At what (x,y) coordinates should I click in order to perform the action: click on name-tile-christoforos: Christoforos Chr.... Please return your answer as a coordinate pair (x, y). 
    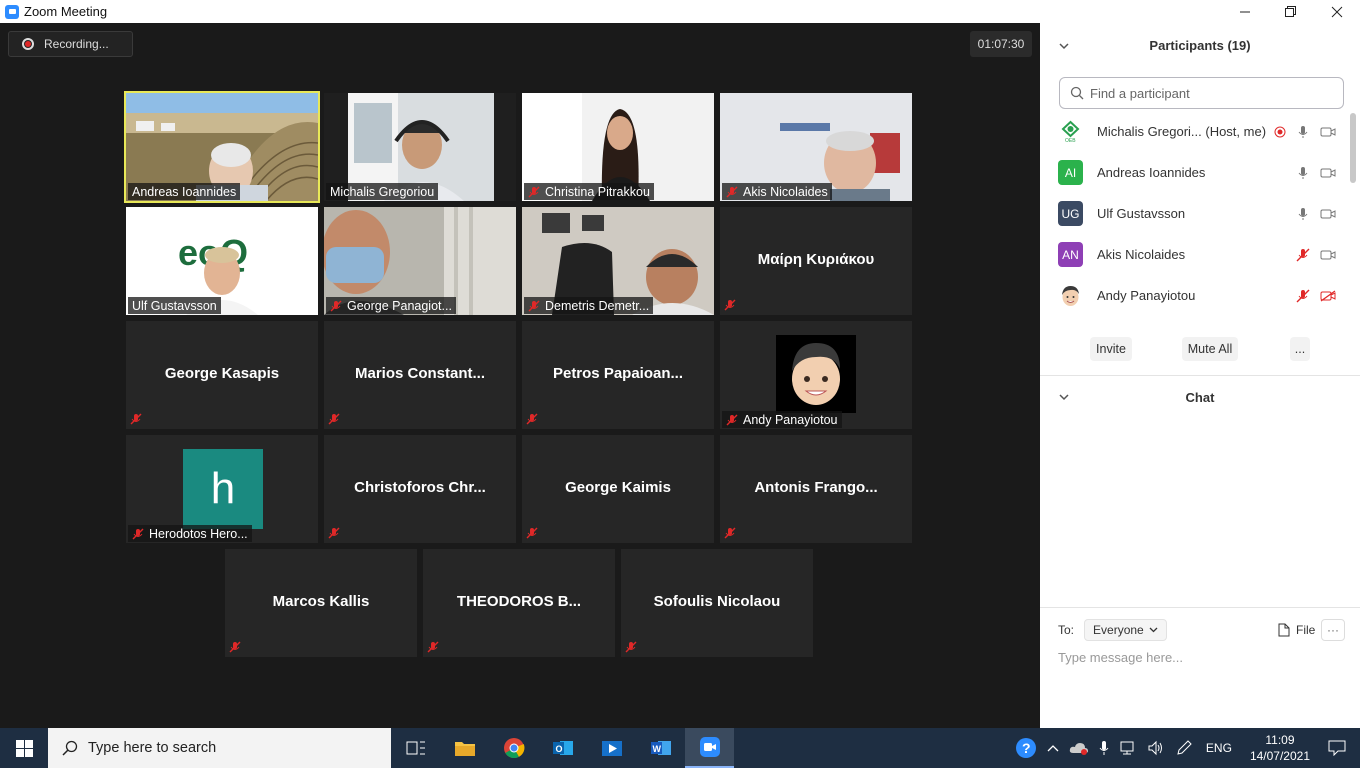
    Looking at the image, I should click on (420, 489).